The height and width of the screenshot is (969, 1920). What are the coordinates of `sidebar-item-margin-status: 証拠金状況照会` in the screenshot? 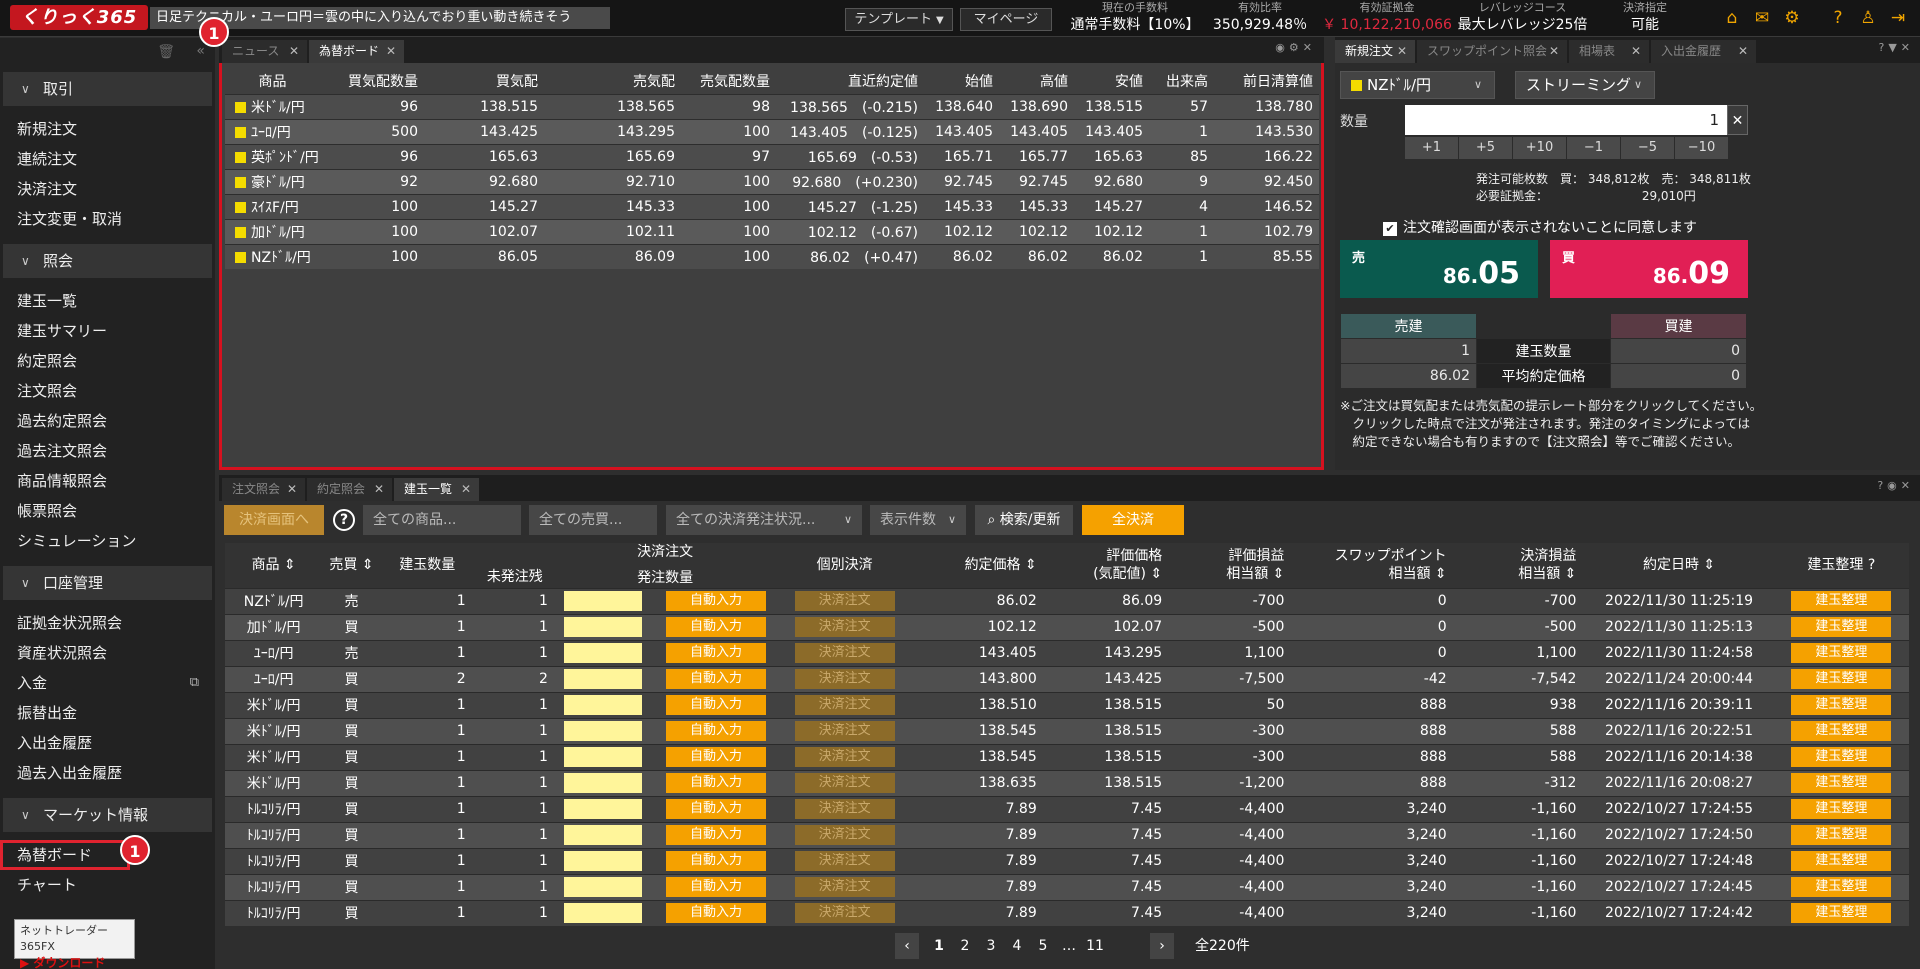 It's located at (107, 623).